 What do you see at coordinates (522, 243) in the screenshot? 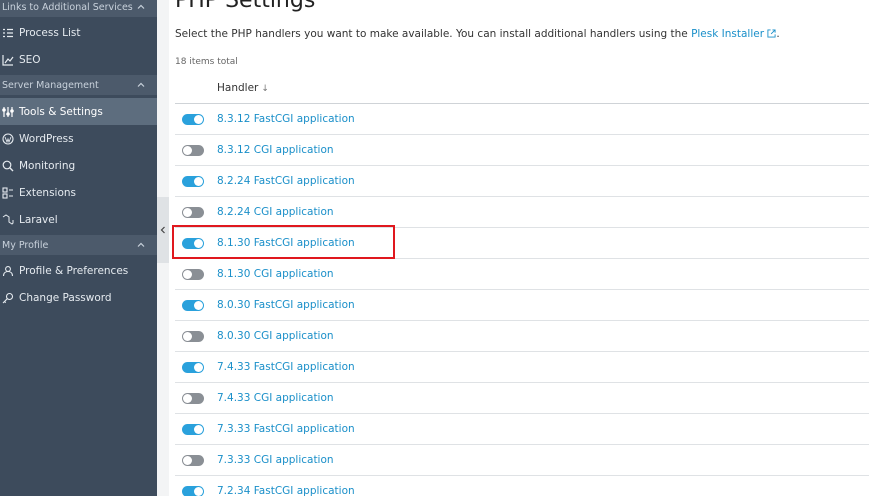
I see `table-row: 8.1.30 FastCGI application` at bounding box center [522, 243].